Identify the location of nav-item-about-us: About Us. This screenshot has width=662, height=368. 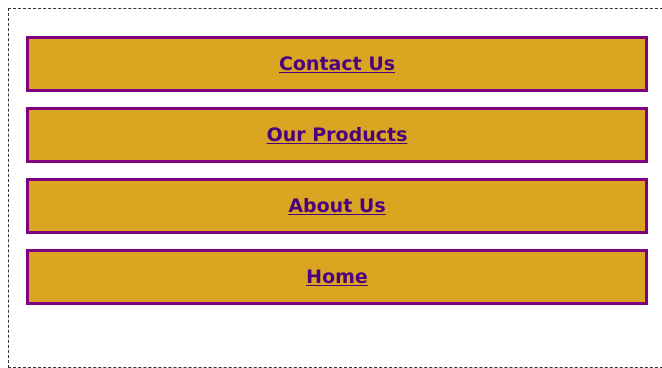
(337, 206).